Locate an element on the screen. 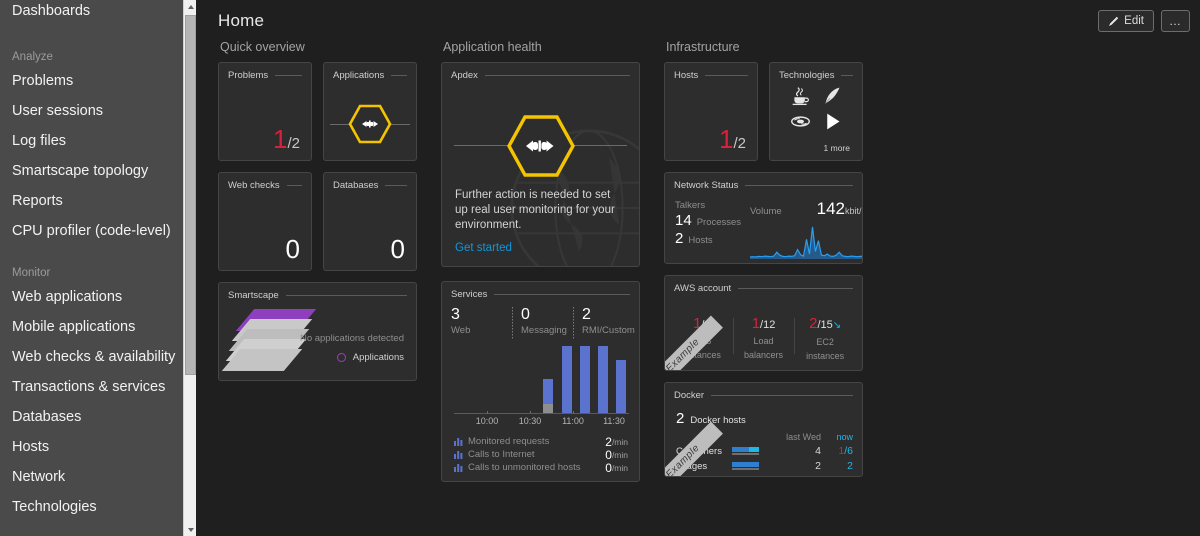 The height and width of the screenshot is (536, 1200). network-sparkline is located at coordinates (805, 242).